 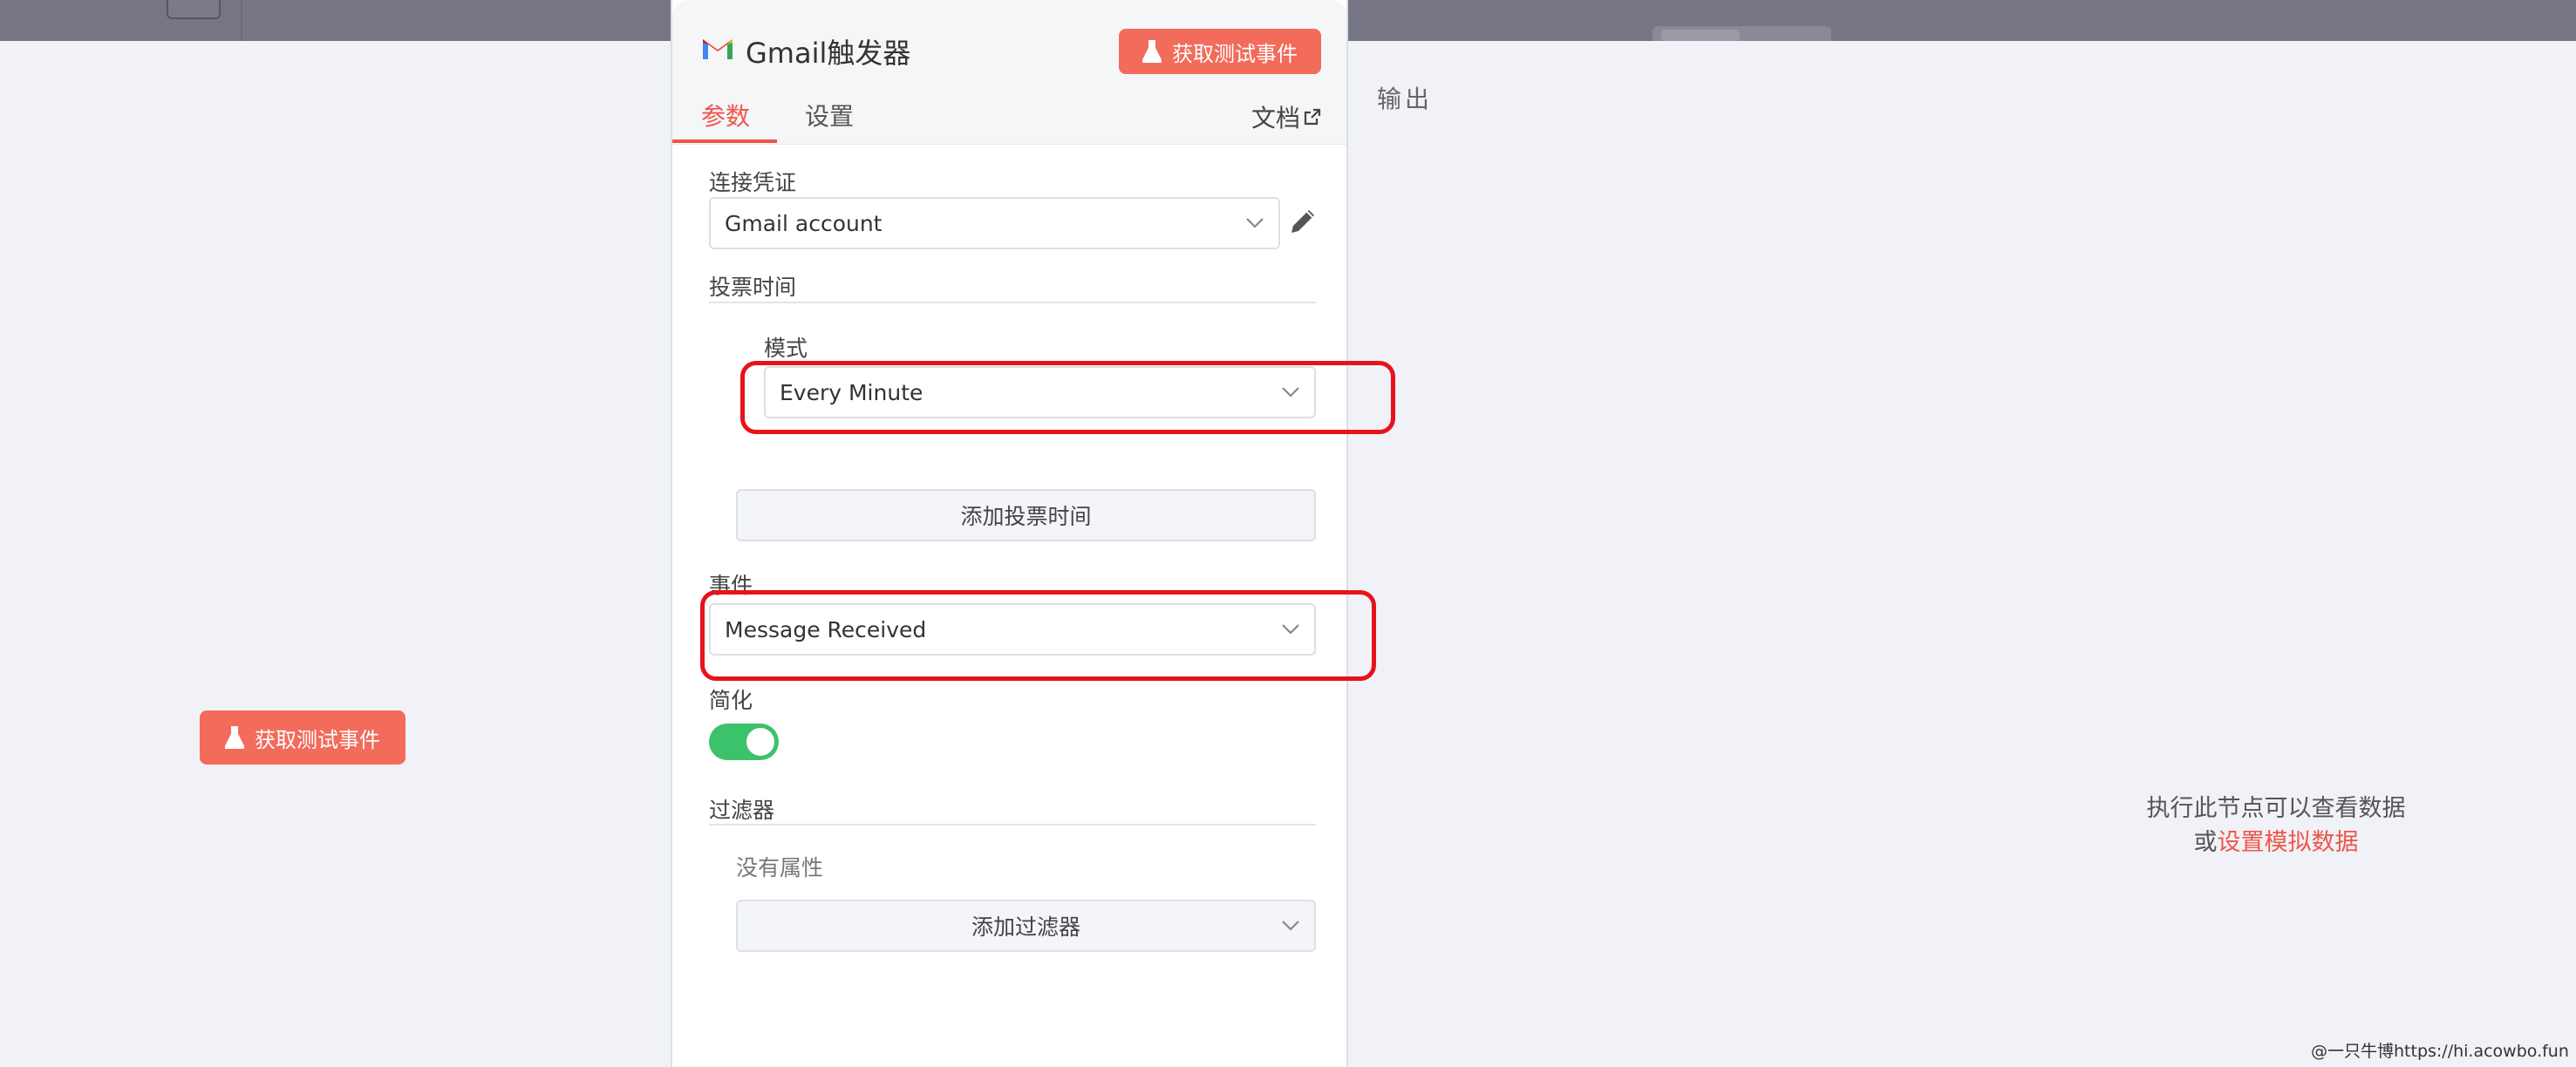 What do you see at coordinates (718, 49) in the screenshot?
I see `gmail-icon` at bounding box center [718, 49].